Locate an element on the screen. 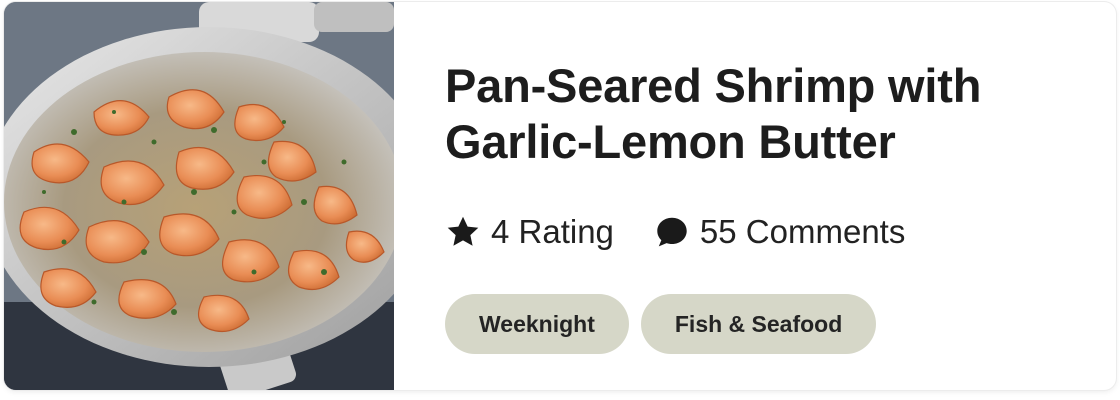 The image size is (1120, 400). comments-label: 55 Comments is located at coordinates (802, 231).